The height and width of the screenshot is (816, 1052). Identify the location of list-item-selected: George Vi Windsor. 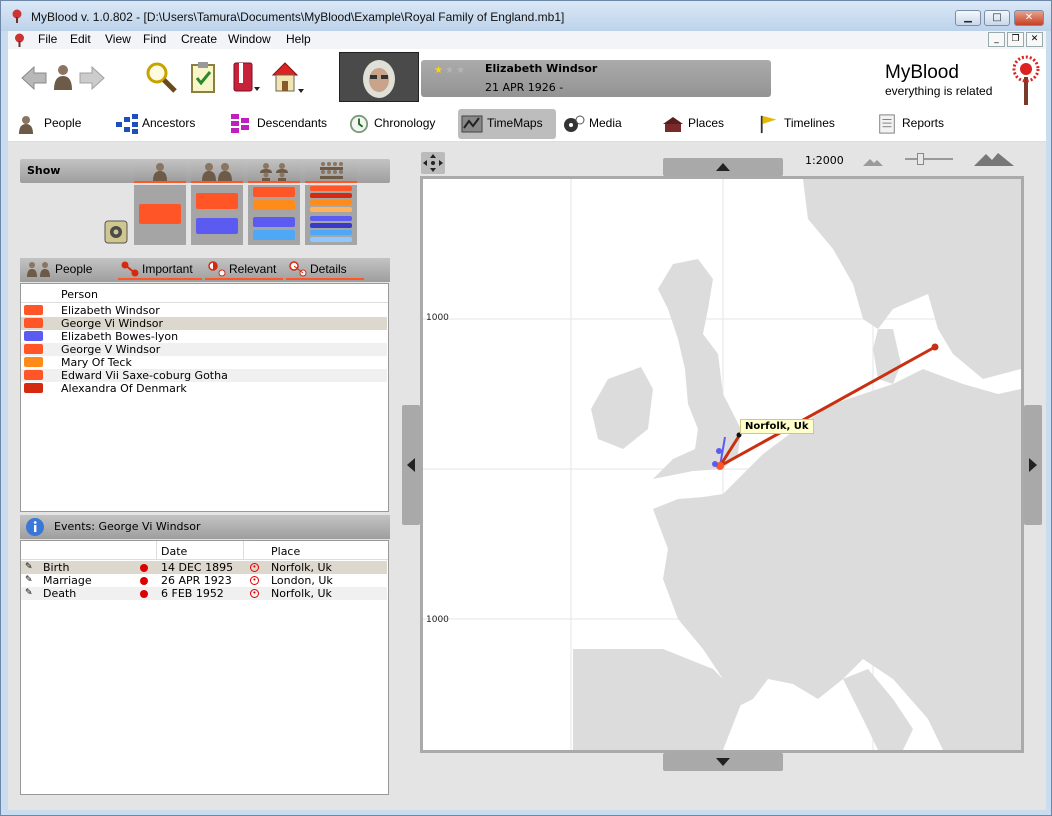
(204, 323).